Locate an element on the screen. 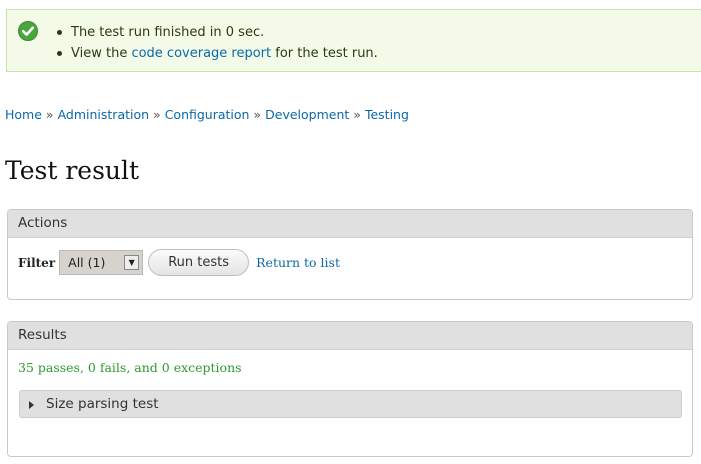  breadcrumb-configuration: Configuration is located at coordinates (207, 114).